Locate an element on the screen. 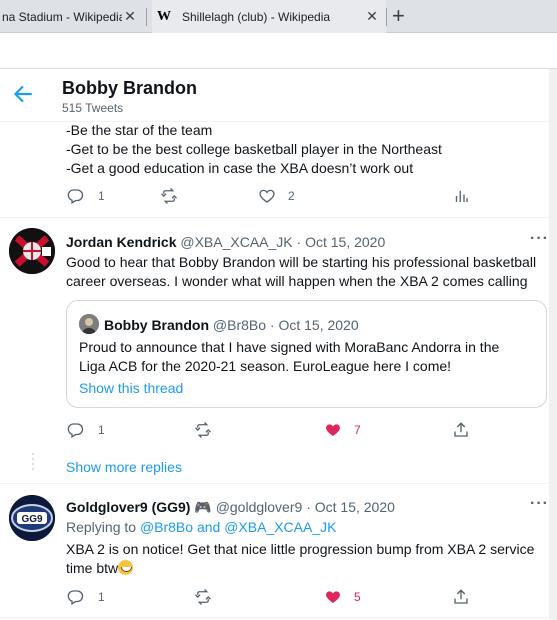  profile-header: Bobby Brandon 515 Tweets is located at coordinates (274, 95).